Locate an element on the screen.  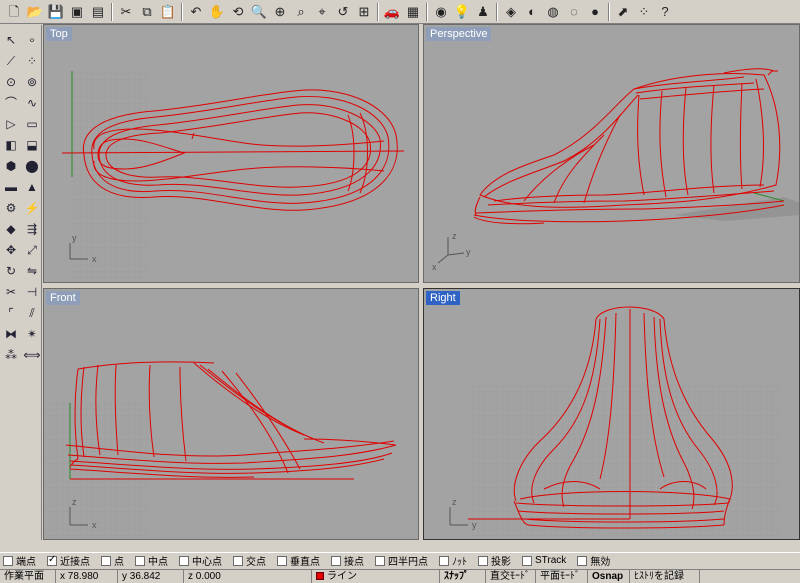
osnap-option: 点 is located at coordinates (112, 560).